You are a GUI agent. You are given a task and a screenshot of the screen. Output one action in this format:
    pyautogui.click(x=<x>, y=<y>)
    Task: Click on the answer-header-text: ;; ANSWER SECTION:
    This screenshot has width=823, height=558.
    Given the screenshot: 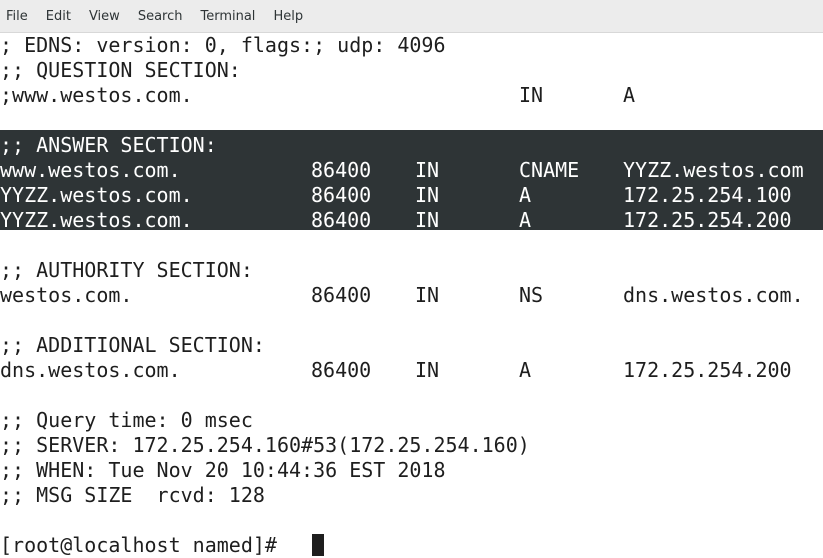 What is the action you would take?
    pyautogui.click(x=108, y=145)
    